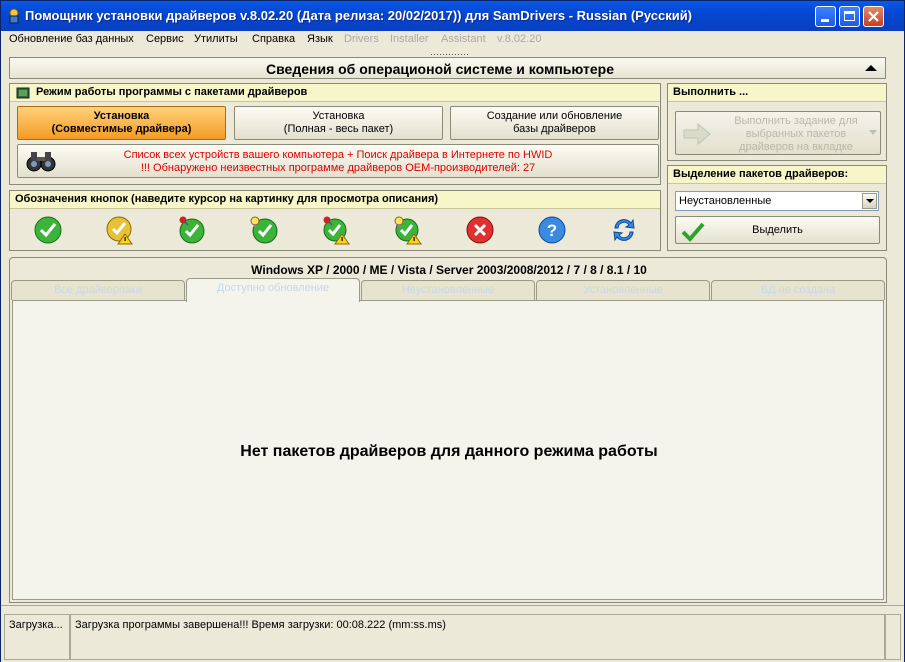 This screenshot has height=662, width=905. I want to click on menu-version: v.8.02.20, so click(519, 39).